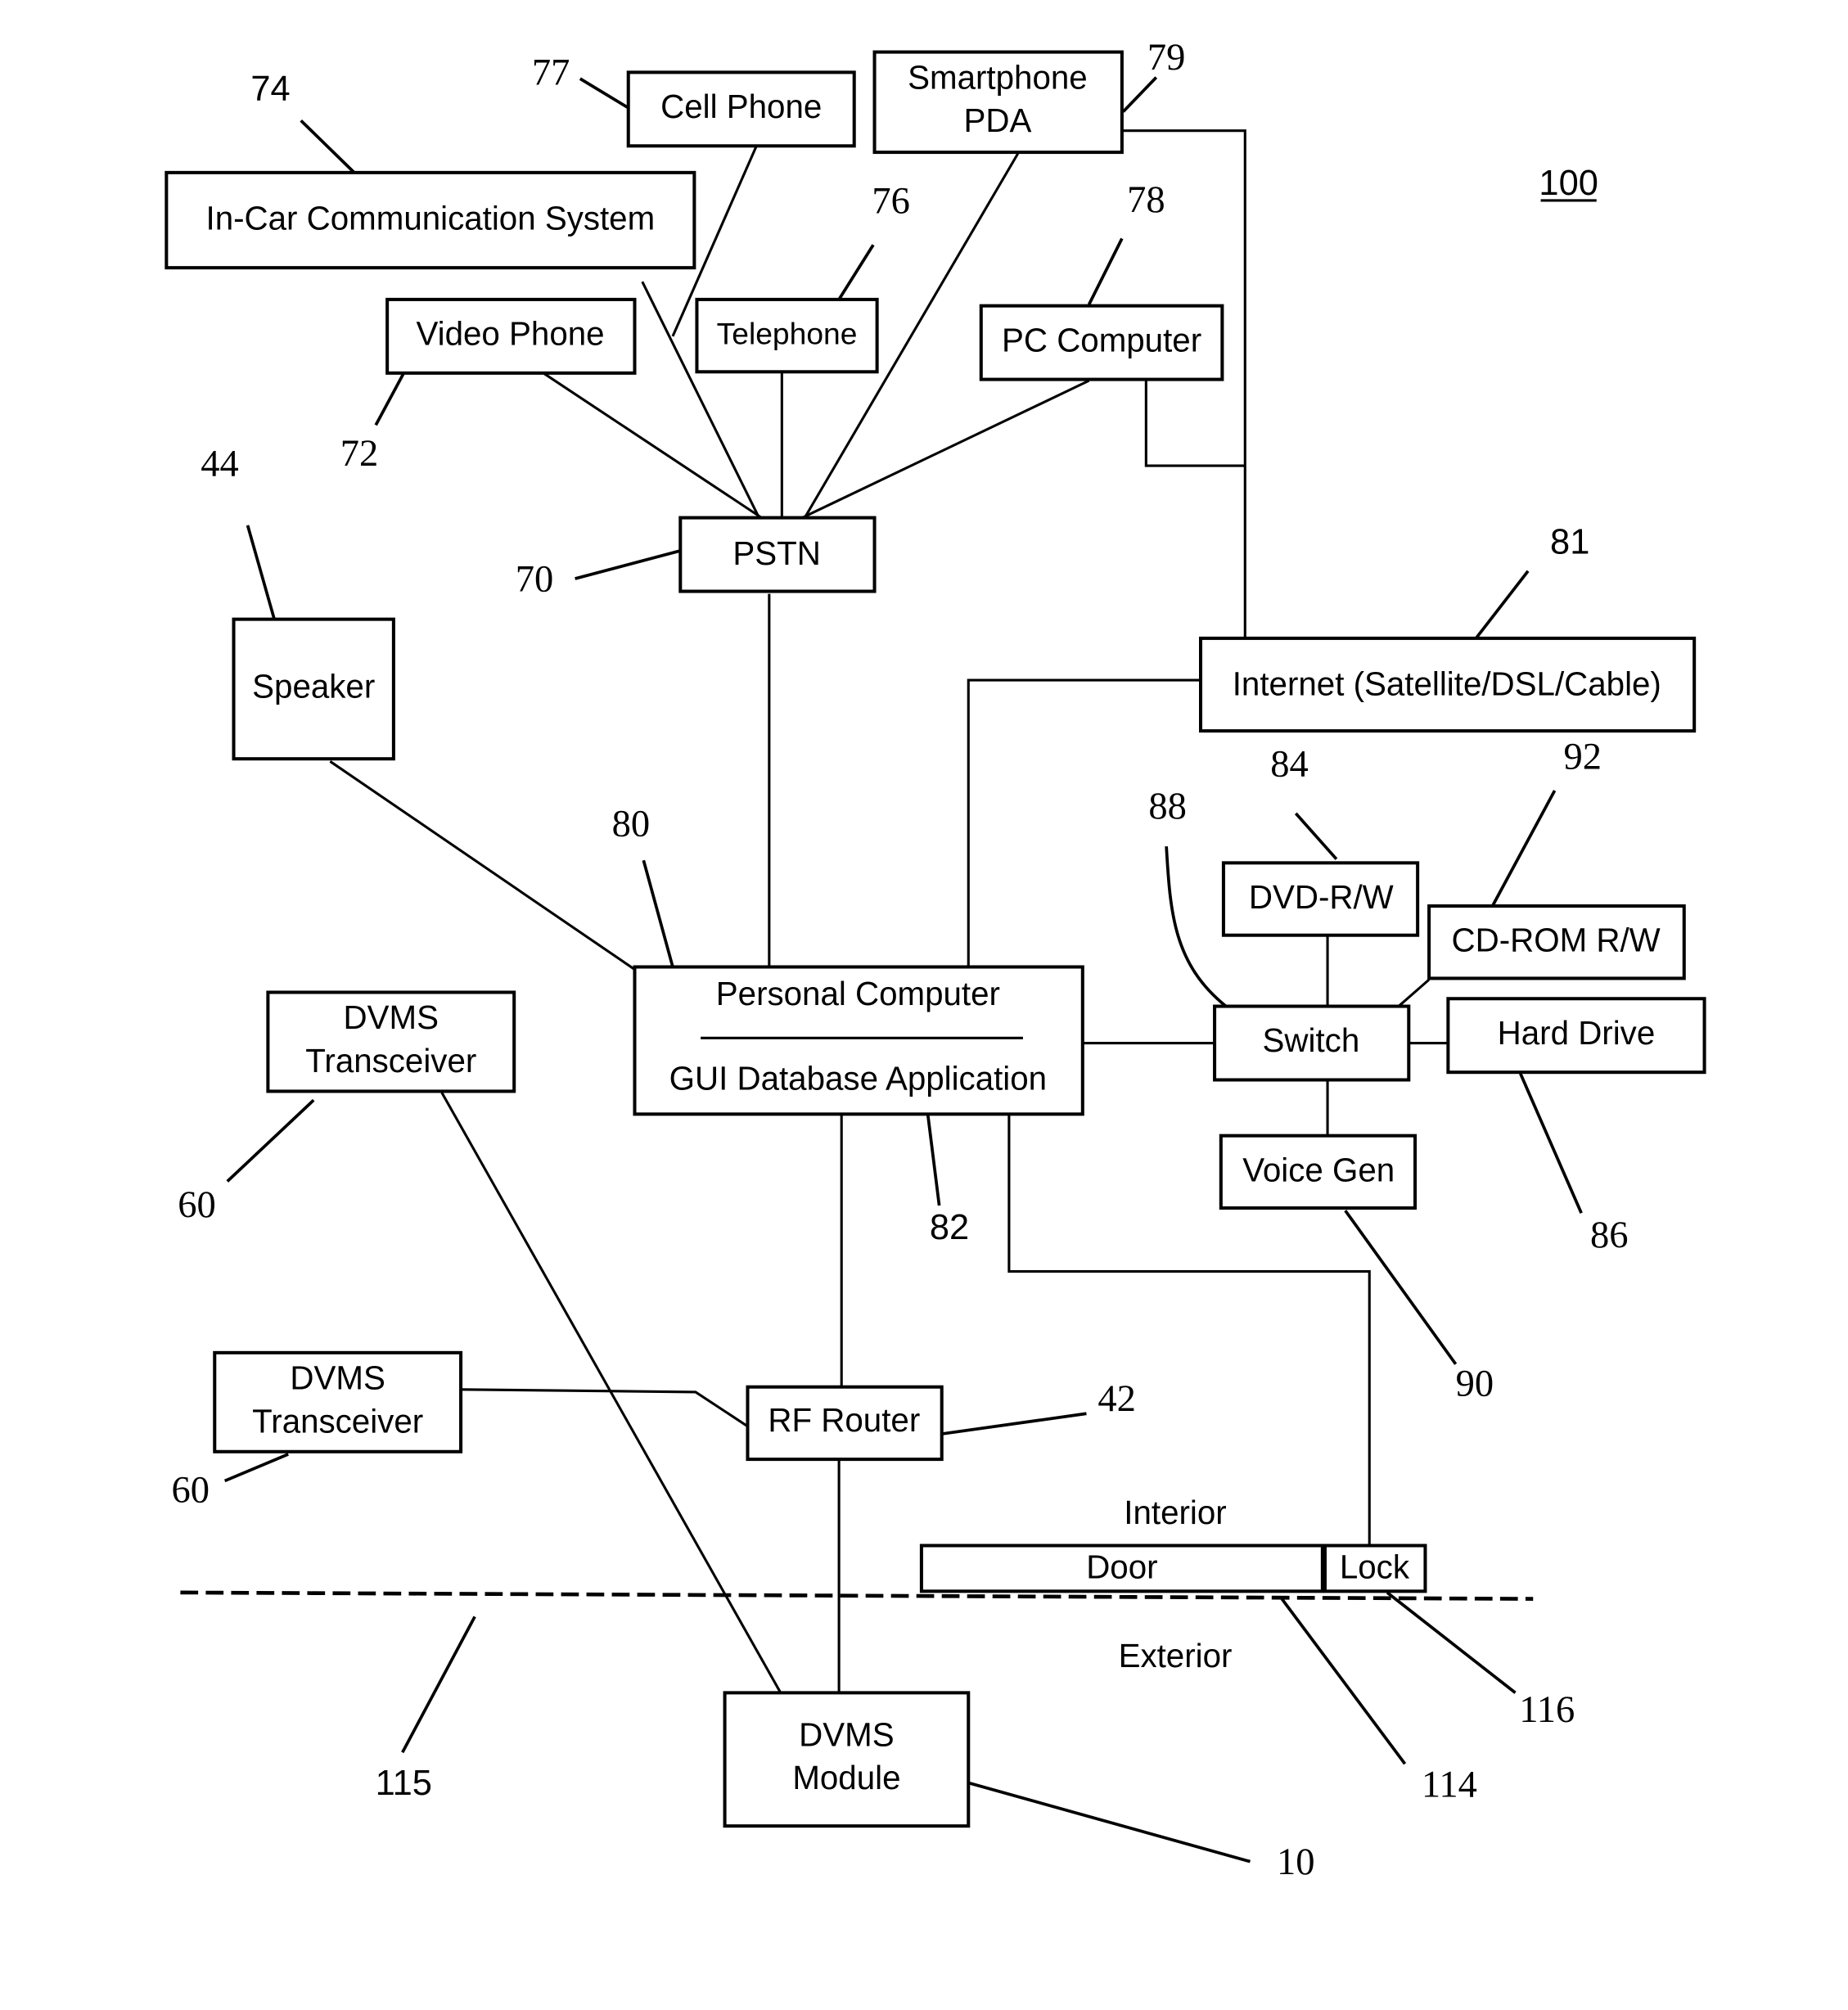 This screenshot has width=1848, height=2010. What do you see at coordinates (404, 1783) in the screenshot?
I see `ref-115: 115` at bounding box center [404, 1783].